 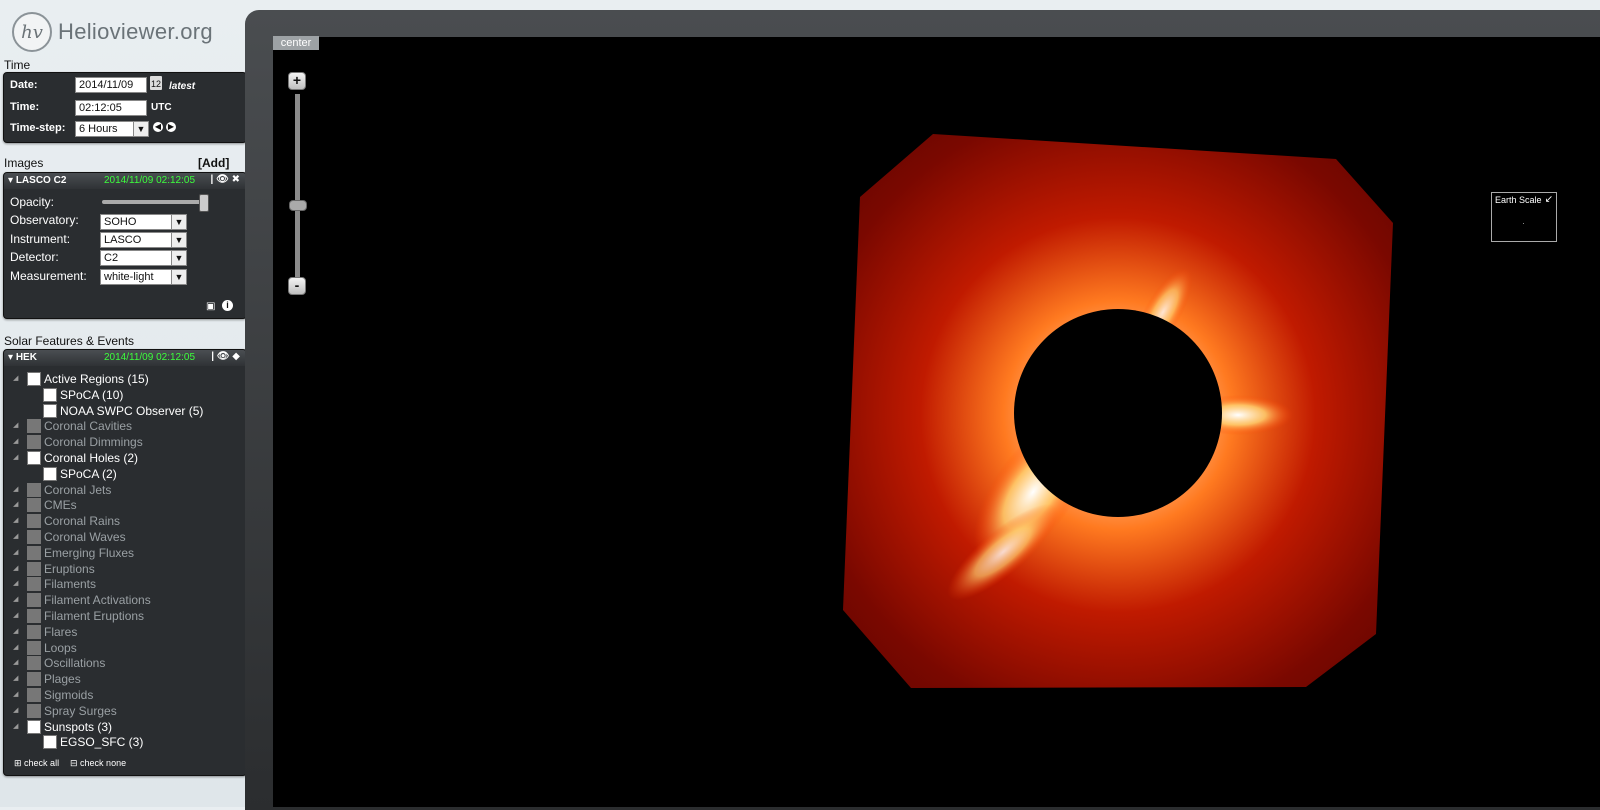 I want to click on image-icon: ▣, so click(x=210, y=306).